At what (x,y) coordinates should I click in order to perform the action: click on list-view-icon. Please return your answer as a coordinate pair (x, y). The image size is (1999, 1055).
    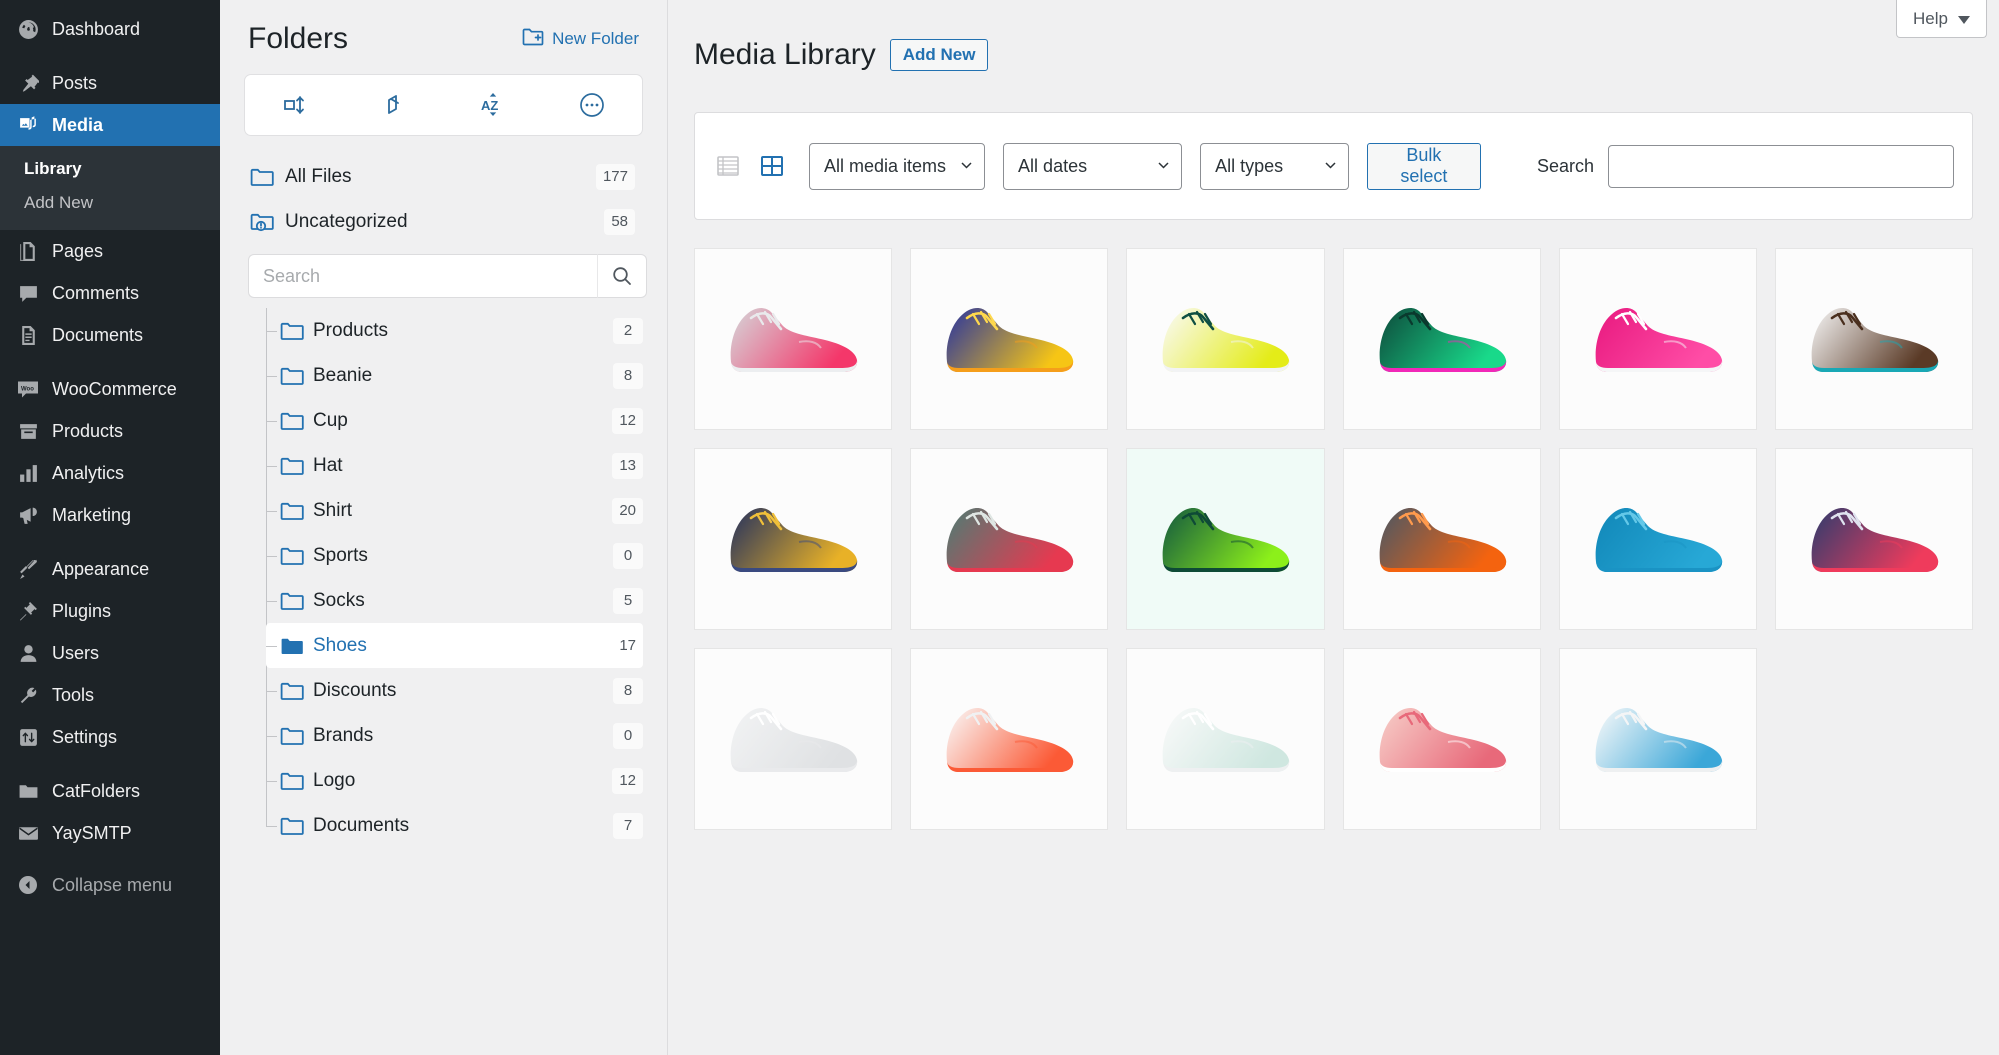
    Looking at the image, I should click on (728, 166).